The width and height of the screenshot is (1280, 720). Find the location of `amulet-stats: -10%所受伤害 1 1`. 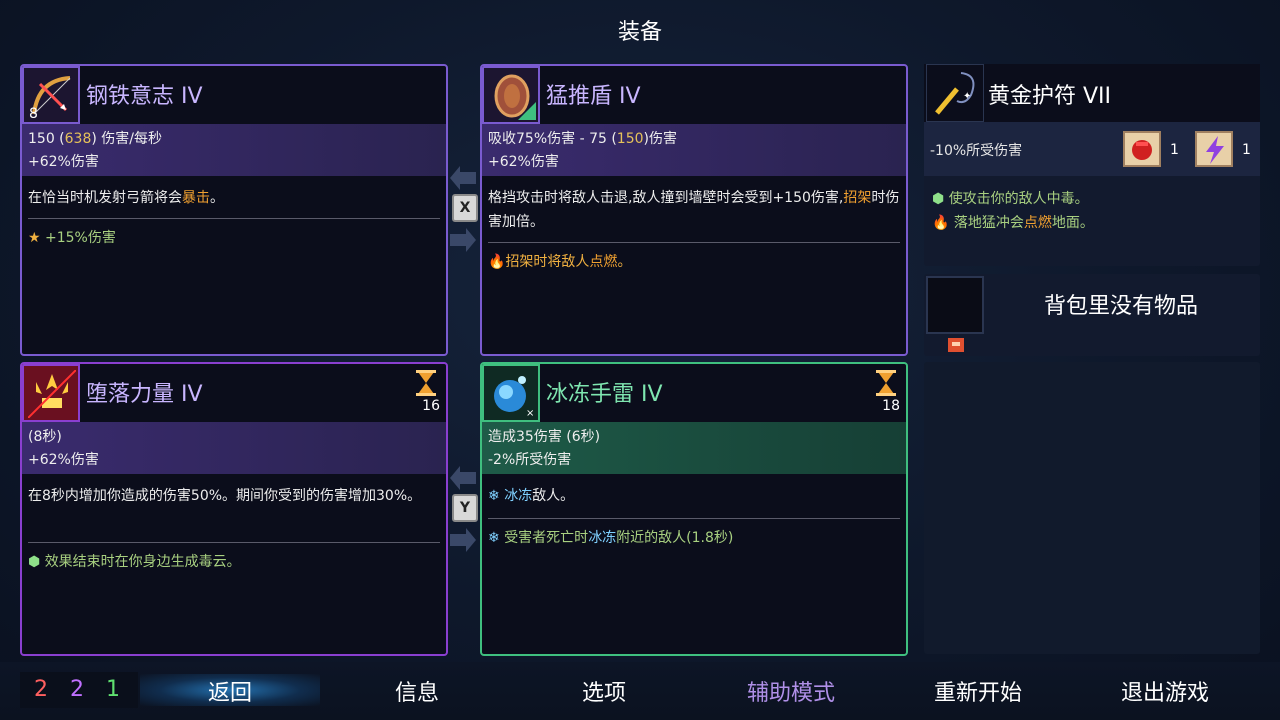

amulet-stats: -10%所受伤害 1 1 is located at coordinates (1092, 149).